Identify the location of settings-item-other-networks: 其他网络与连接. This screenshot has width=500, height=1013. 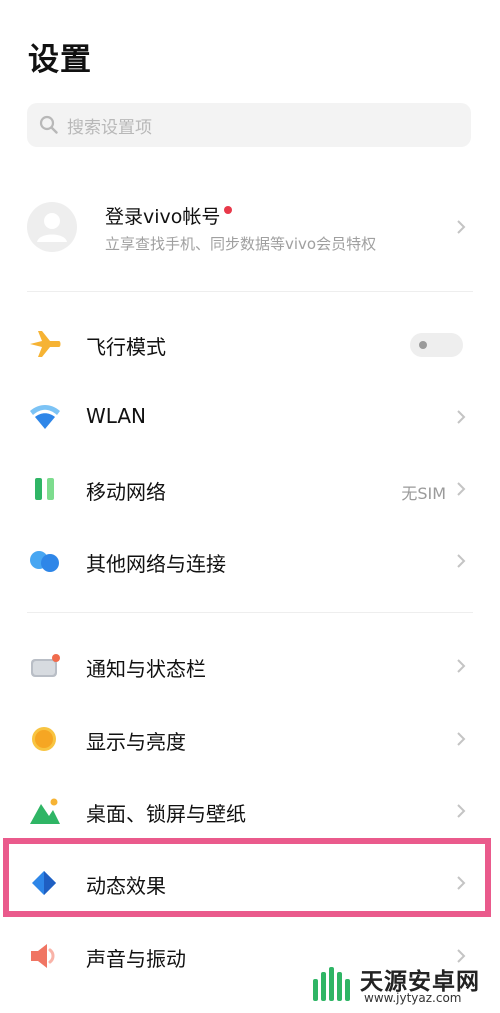
(250, 561).